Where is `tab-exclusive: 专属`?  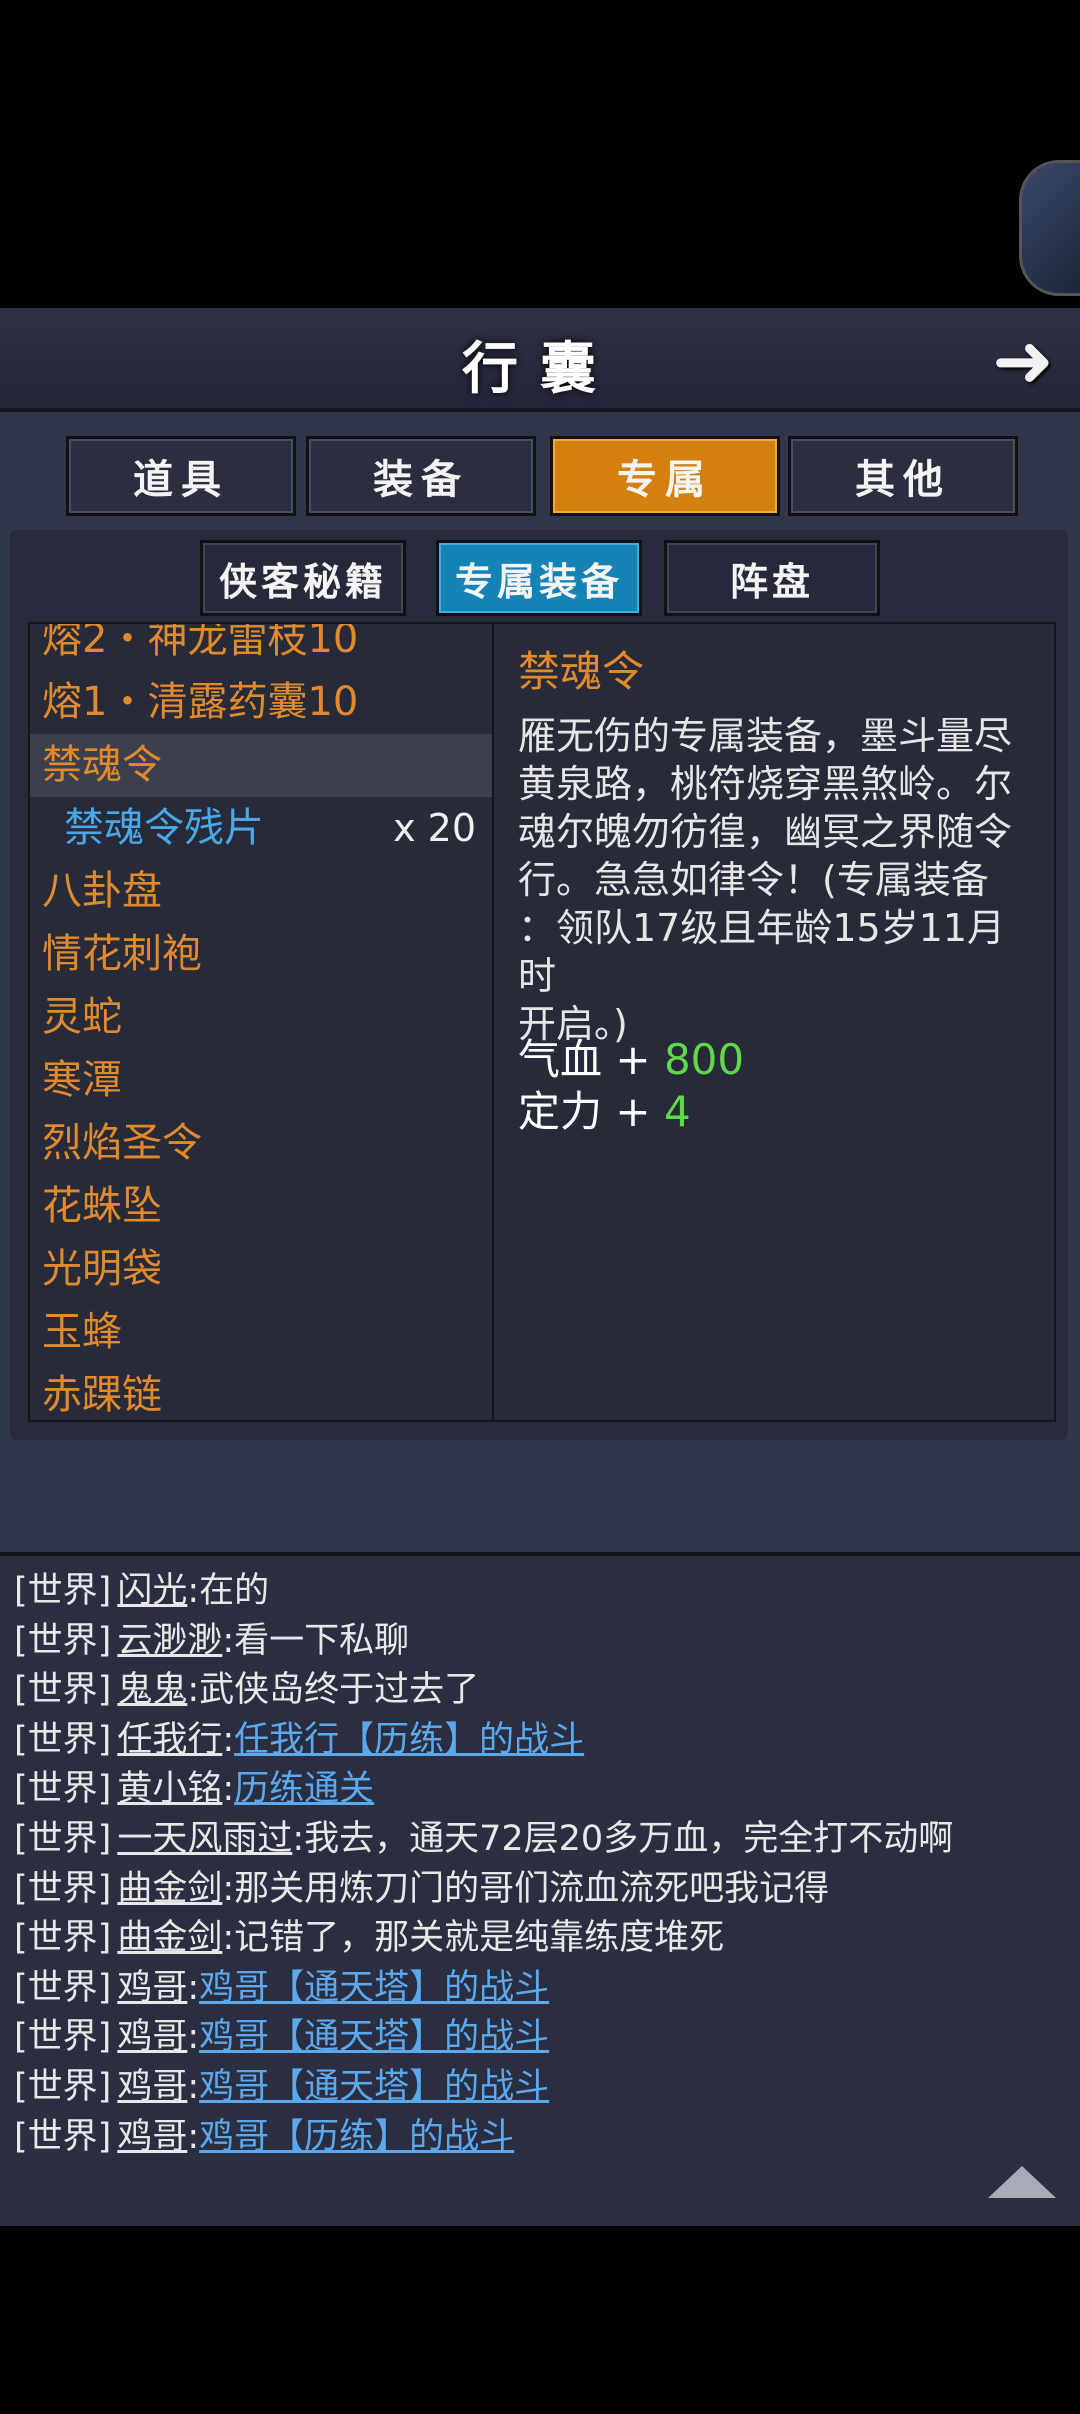 tab-exclusive: 专属 is located at coordinates (665, 476).